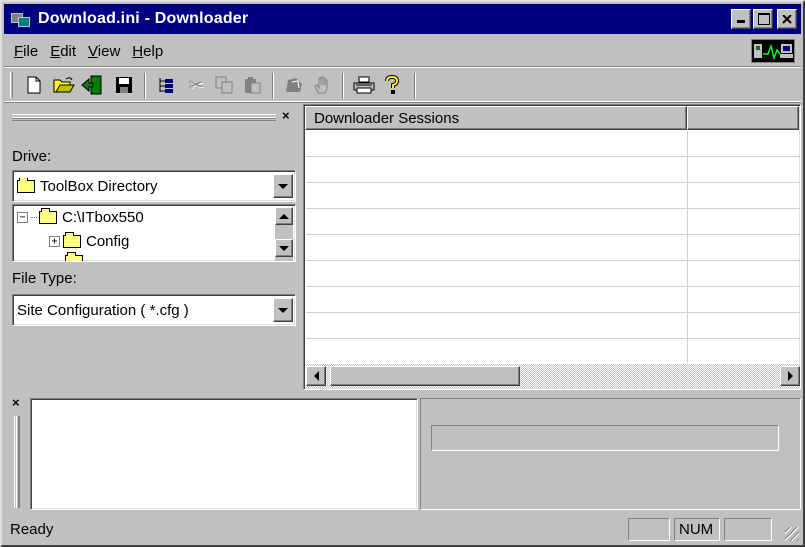 The image size is (805, 547). I want to click on close-icon, so click(787, 19).